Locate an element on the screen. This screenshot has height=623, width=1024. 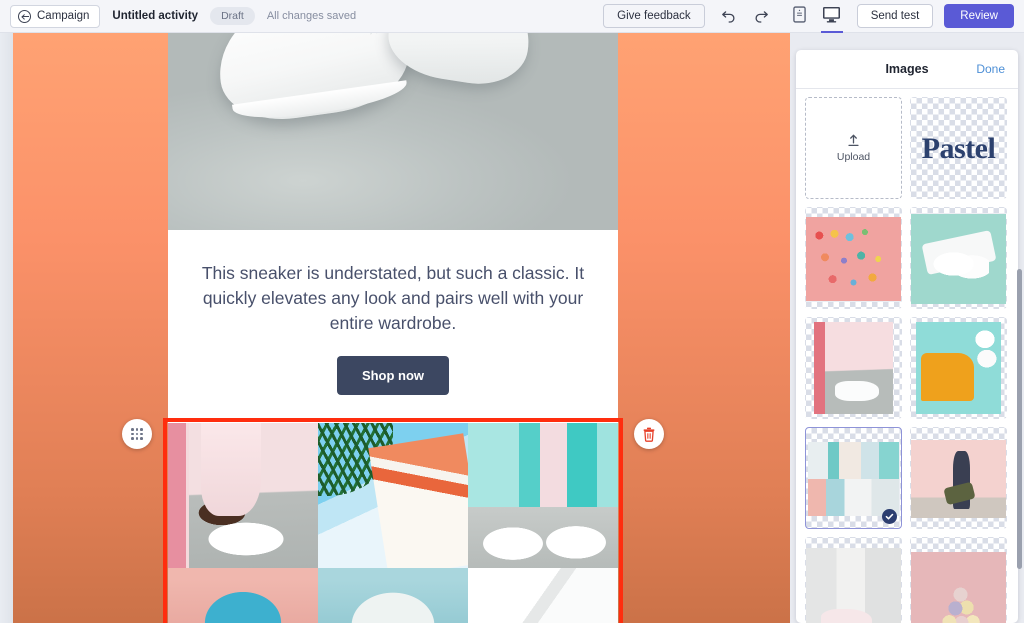
images-panel-header: Images Done is located at coordinates (907, 69).